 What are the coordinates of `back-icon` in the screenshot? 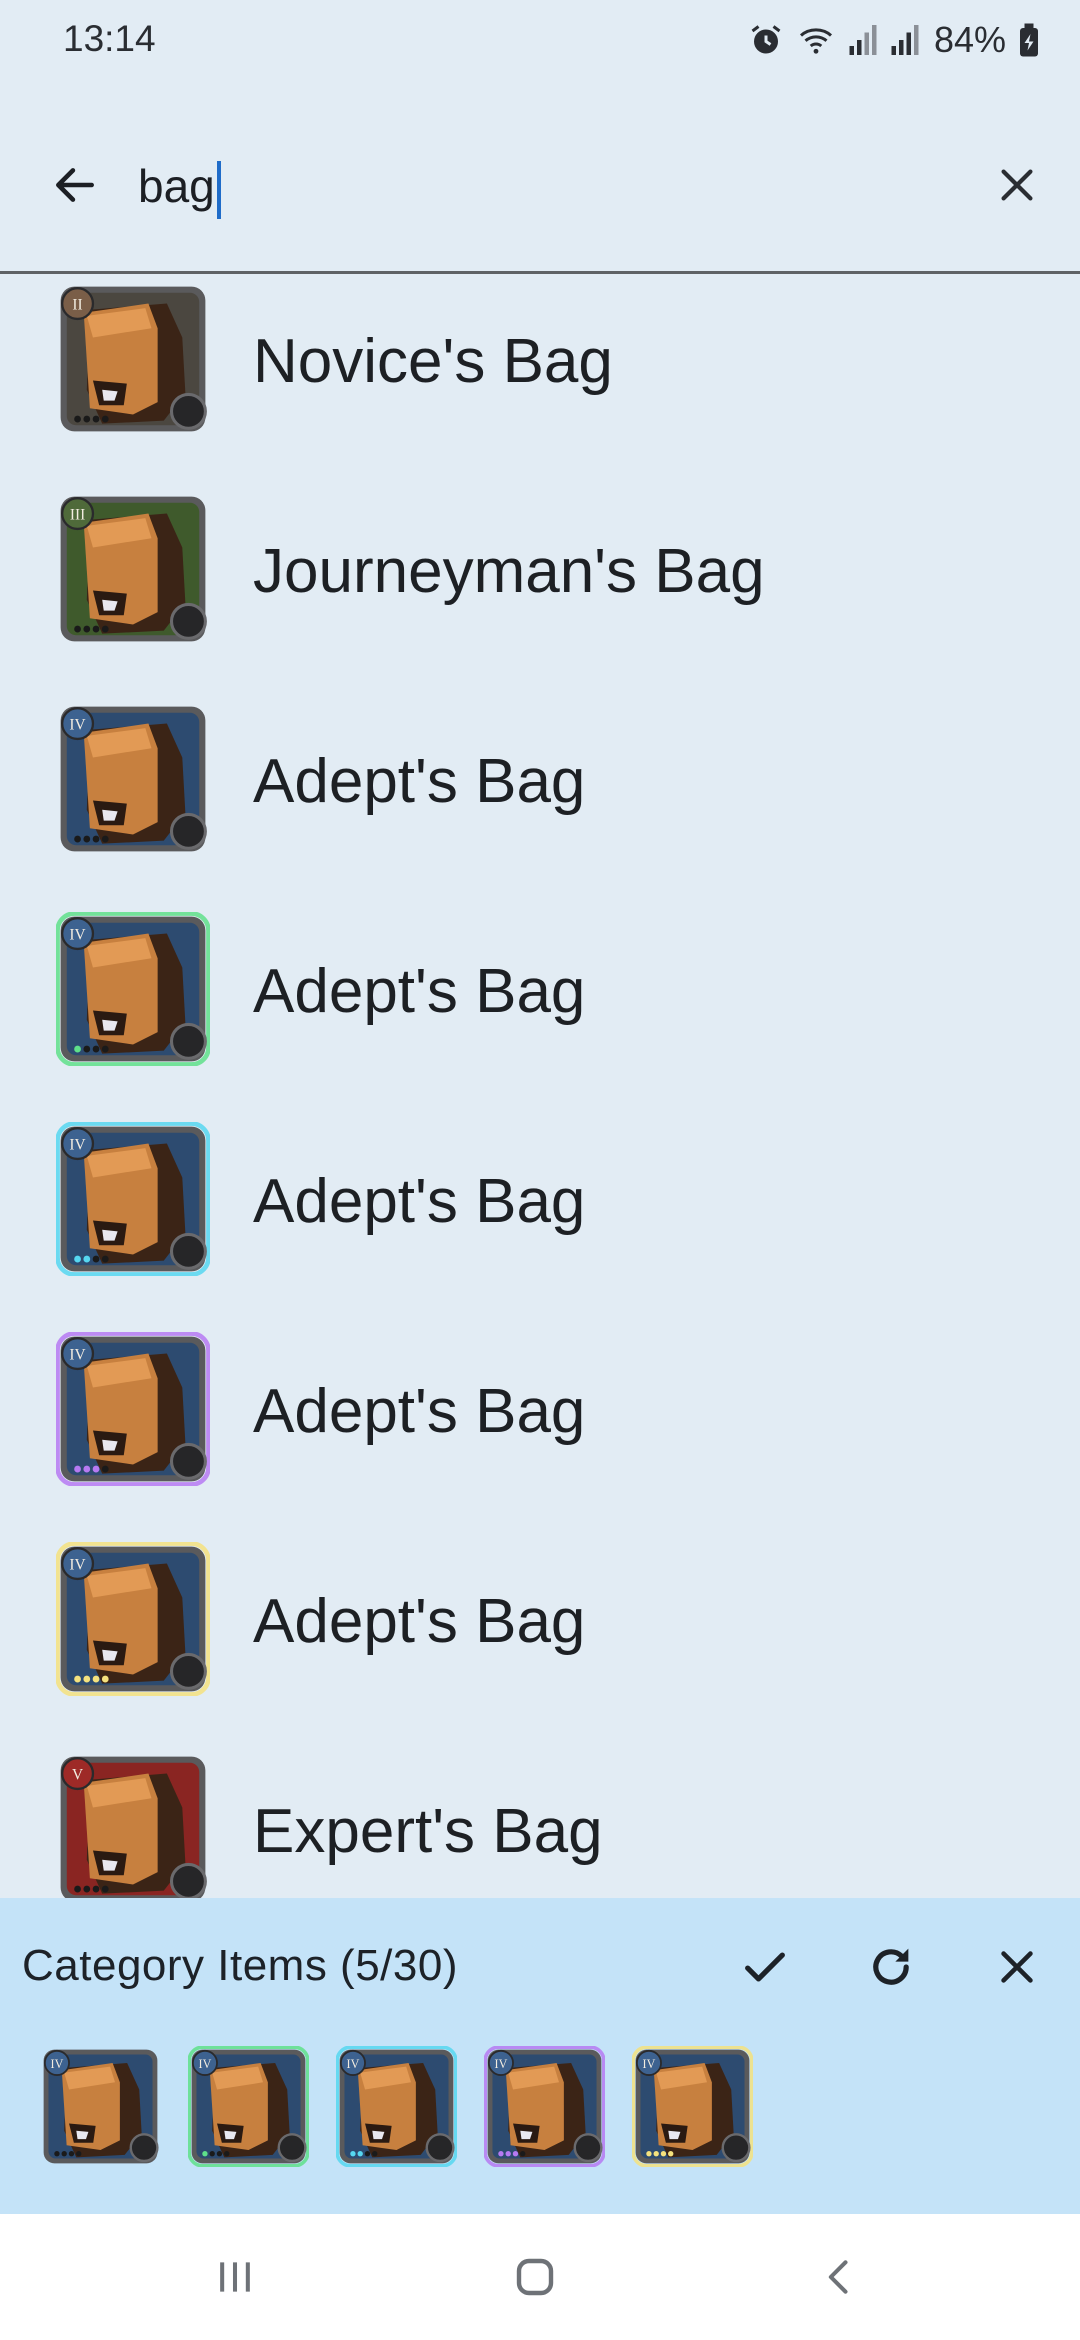 It's located at (838, 2277).